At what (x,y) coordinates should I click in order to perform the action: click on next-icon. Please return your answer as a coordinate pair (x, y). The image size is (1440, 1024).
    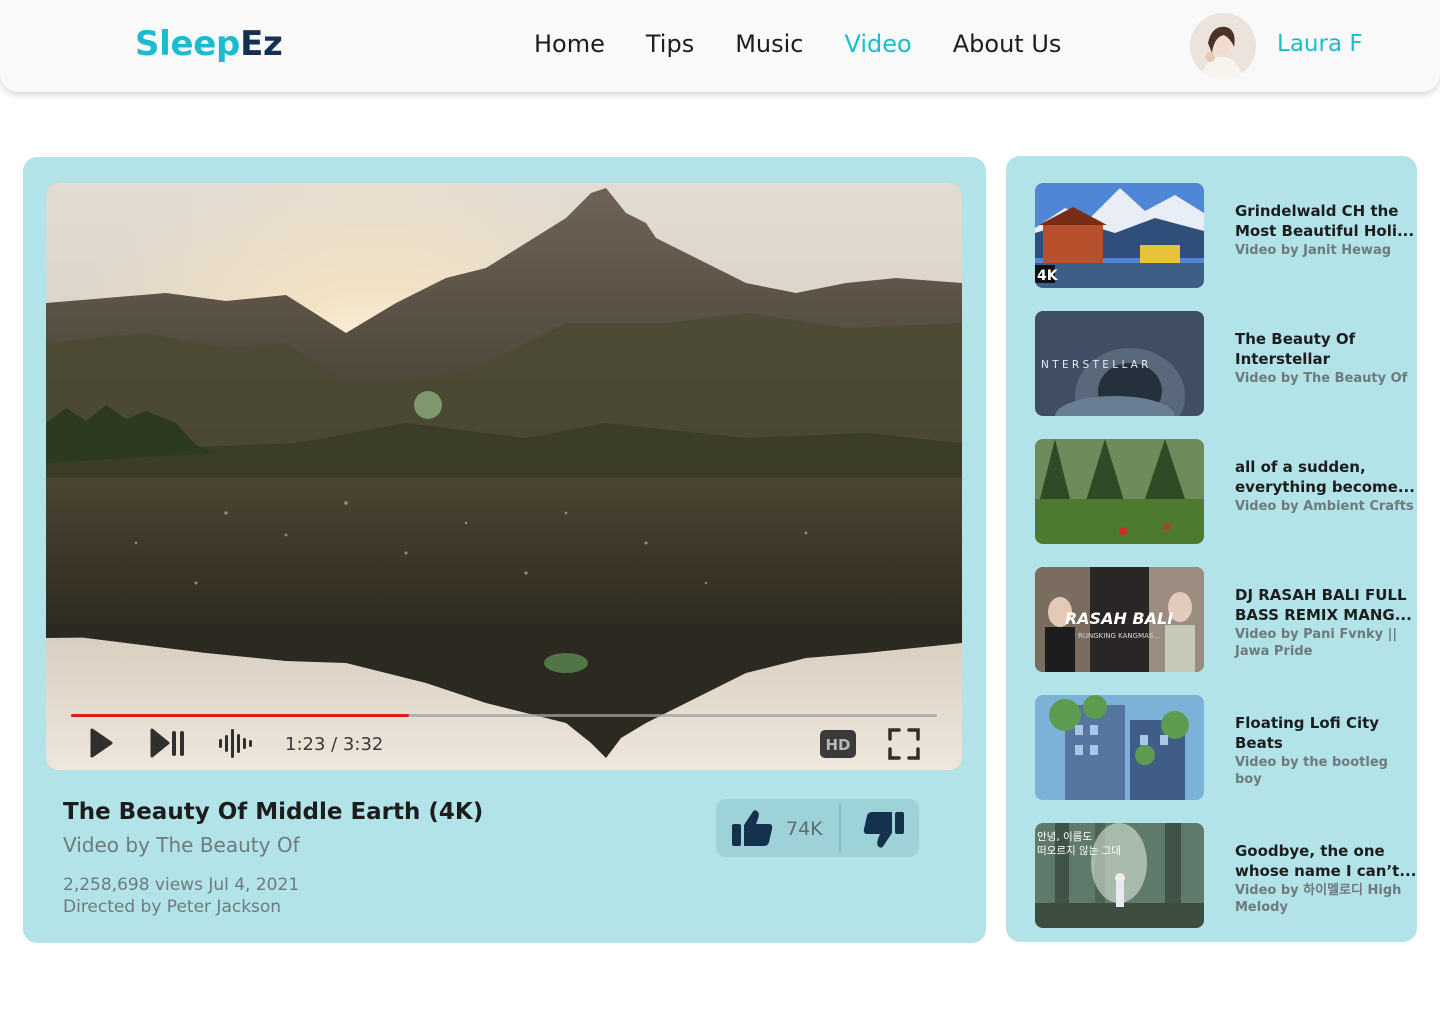
    Looking at the image, I should click on (167, 745).